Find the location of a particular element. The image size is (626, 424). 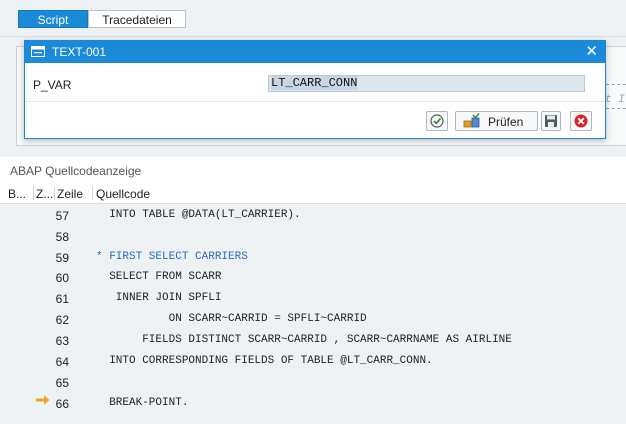

save-button is located at coordinates (551, 121).